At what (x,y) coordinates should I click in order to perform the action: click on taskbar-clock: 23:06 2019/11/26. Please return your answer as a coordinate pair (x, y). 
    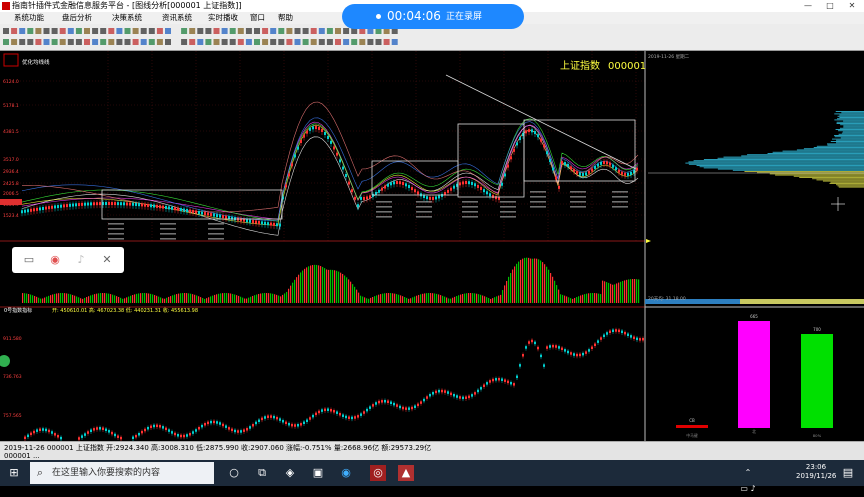
    Looking at the image, I should click on (816, 472).